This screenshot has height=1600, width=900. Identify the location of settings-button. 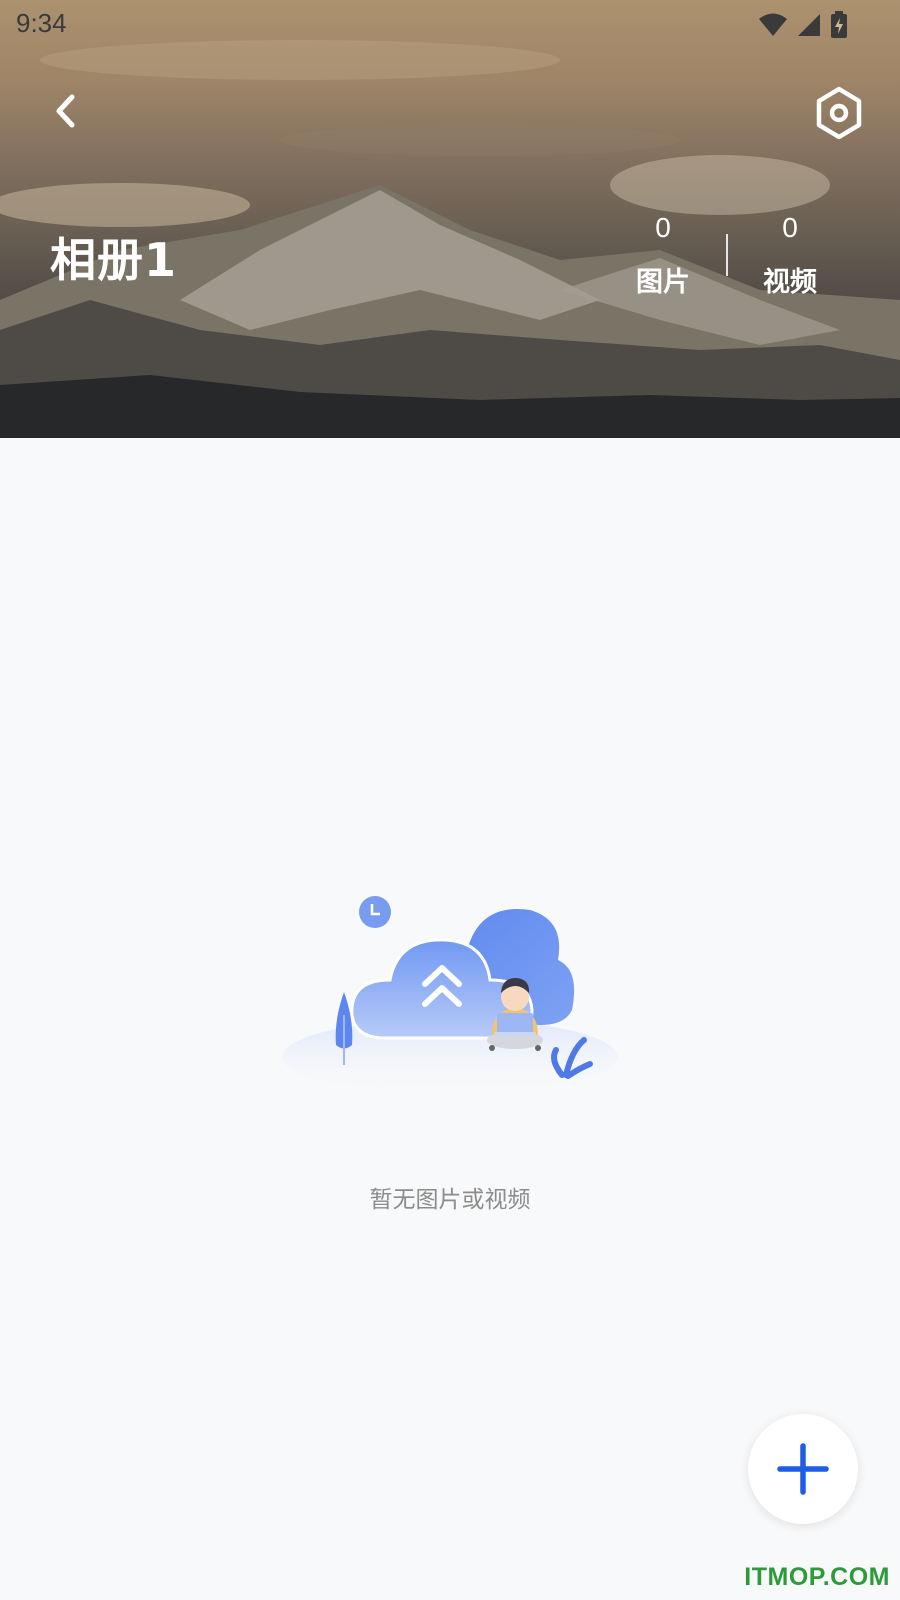
(839, 113).